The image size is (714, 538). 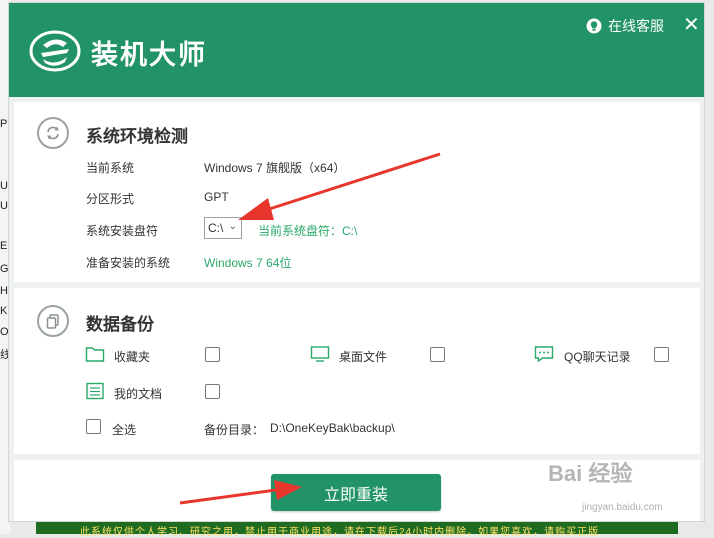 I want to click on target-system-value: Windows 7 64位, so click(x=248, y=263).